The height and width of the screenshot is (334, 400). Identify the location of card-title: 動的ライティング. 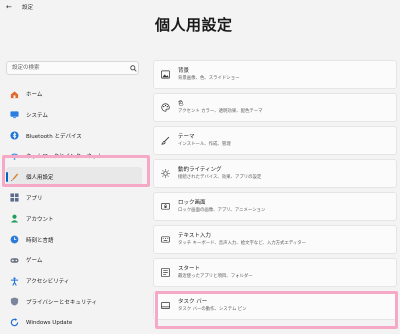
(200, 169).